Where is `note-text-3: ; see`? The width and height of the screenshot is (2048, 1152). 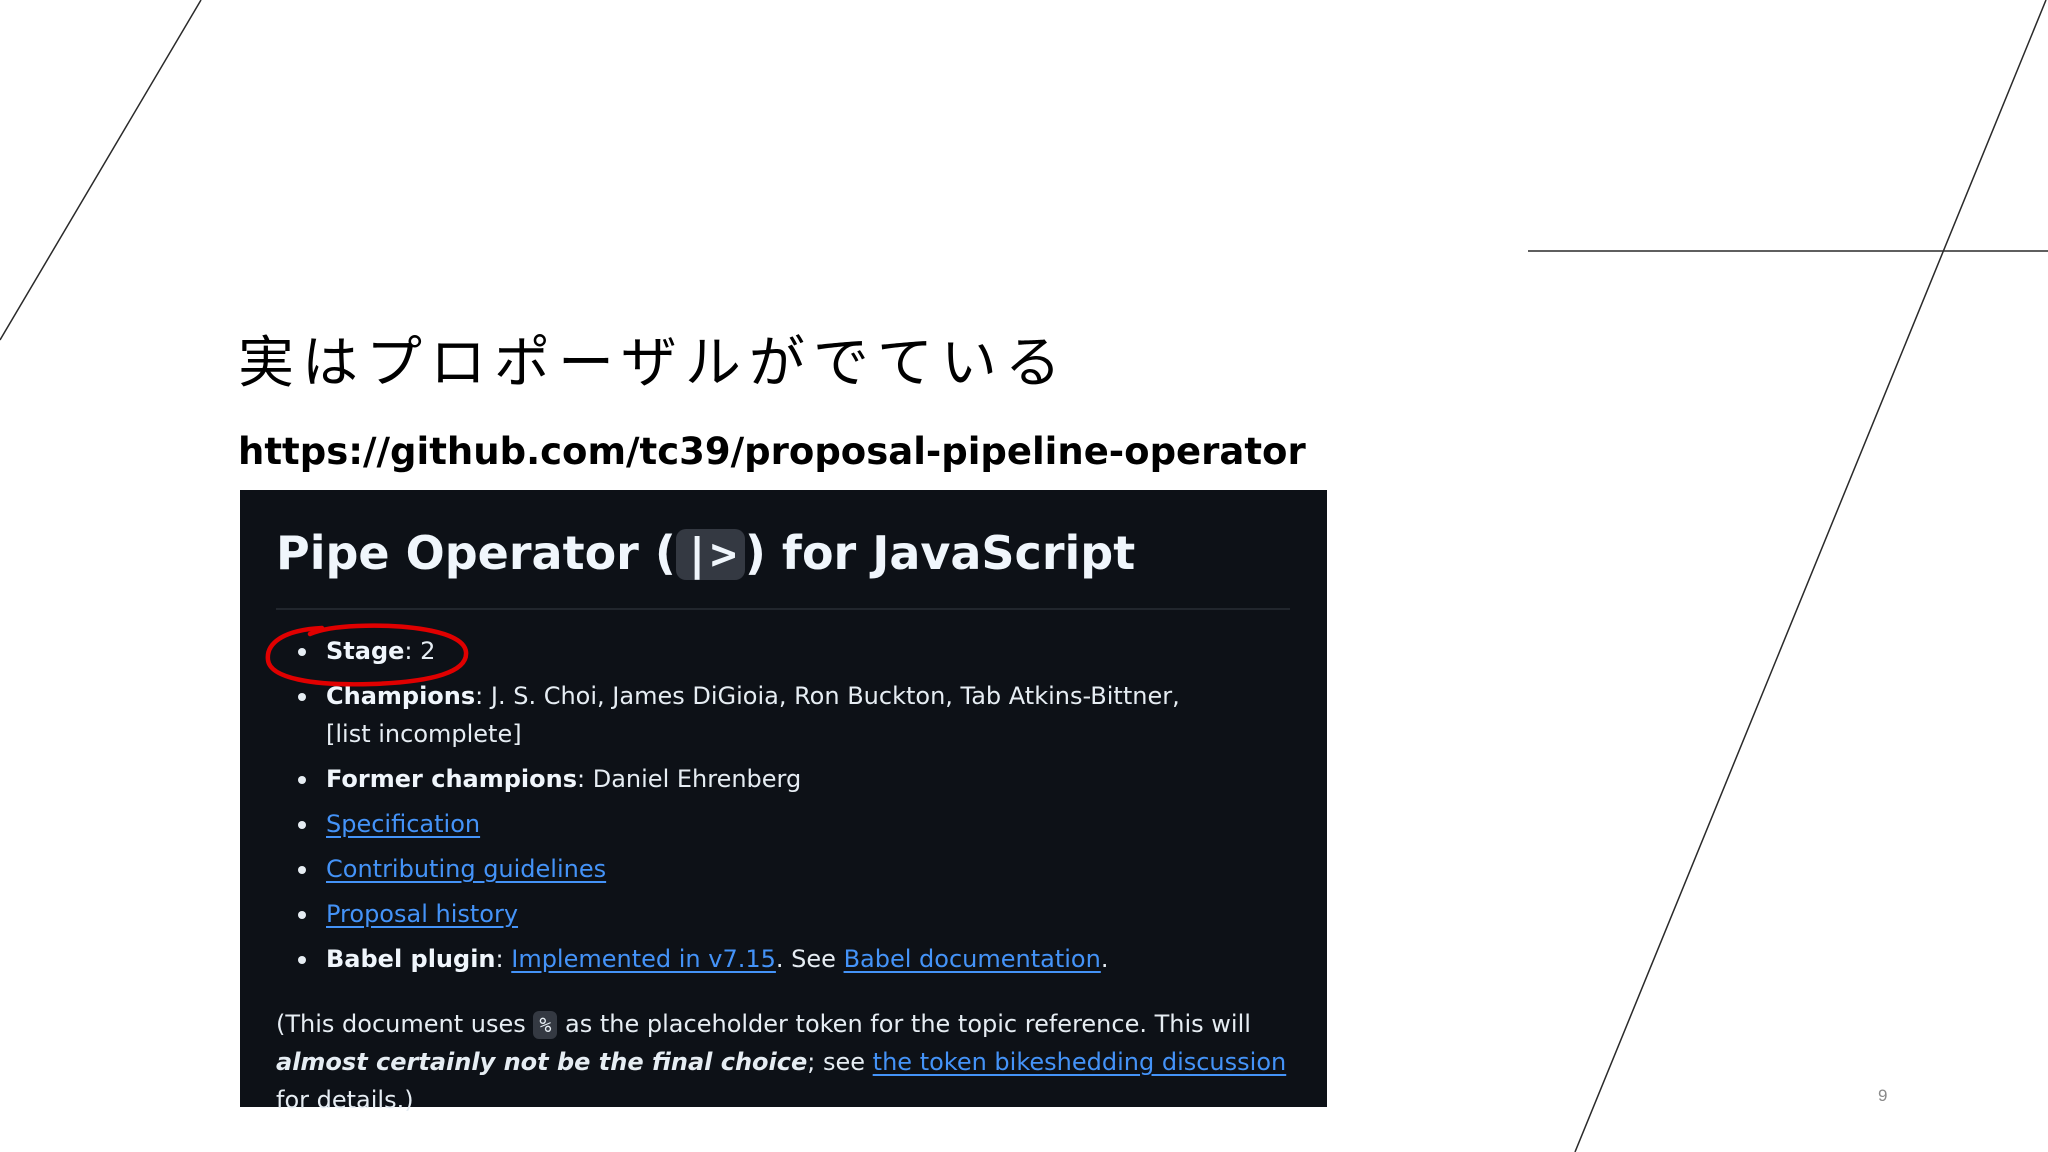
note-text-3: ; see is located at coordinates (840, 1062).